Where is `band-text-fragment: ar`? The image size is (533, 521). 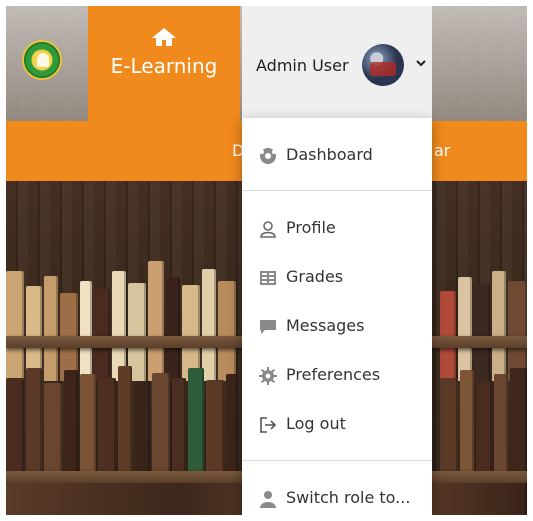
band-text-fragment: ar is located at coordinates (442, 150).